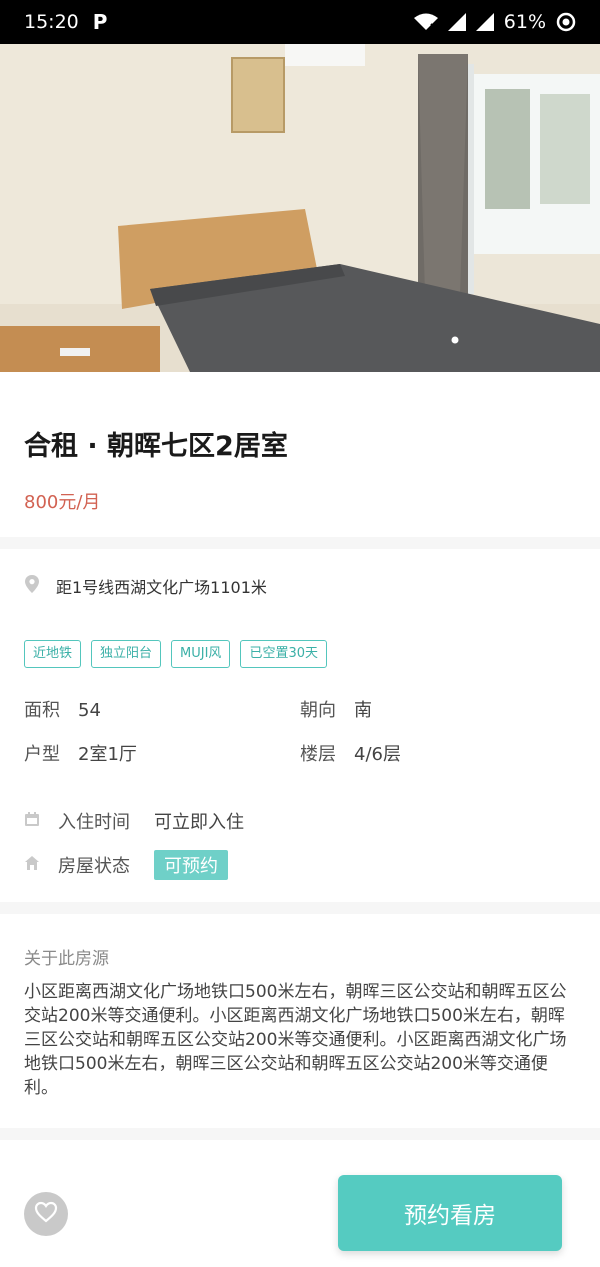  Describe the element at coordinates (363, 710) in the screenshot. I see `spec-value: 南` at that location.